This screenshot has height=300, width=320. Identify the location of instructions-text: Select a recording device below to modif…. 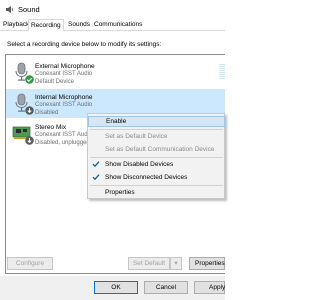
(84, 44).